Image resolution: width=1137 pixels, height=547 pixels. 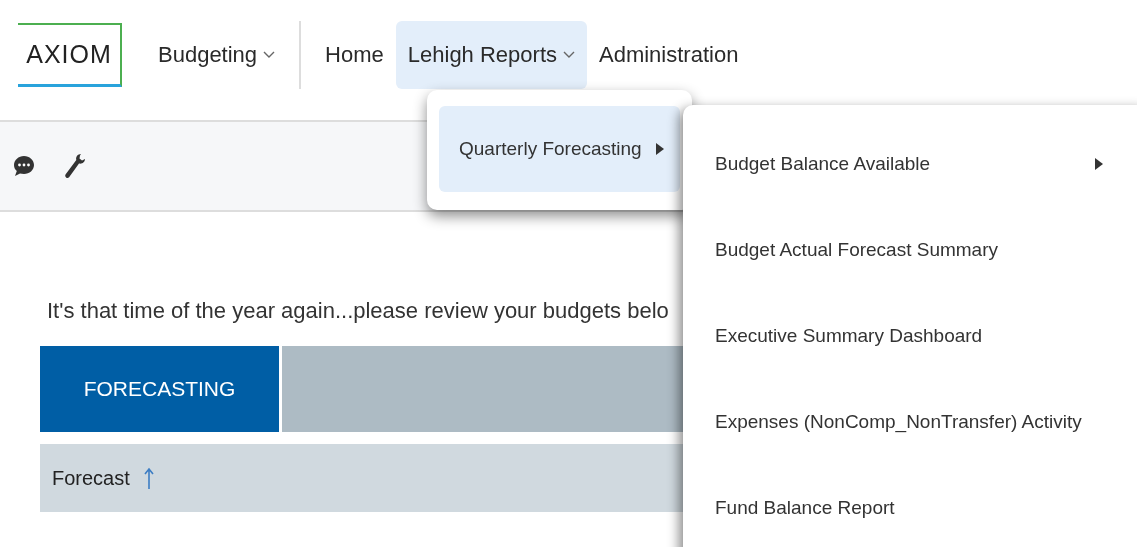 I want to click on menu-item: Budget Actual Forecast Summary, so click(x=910, y=250).